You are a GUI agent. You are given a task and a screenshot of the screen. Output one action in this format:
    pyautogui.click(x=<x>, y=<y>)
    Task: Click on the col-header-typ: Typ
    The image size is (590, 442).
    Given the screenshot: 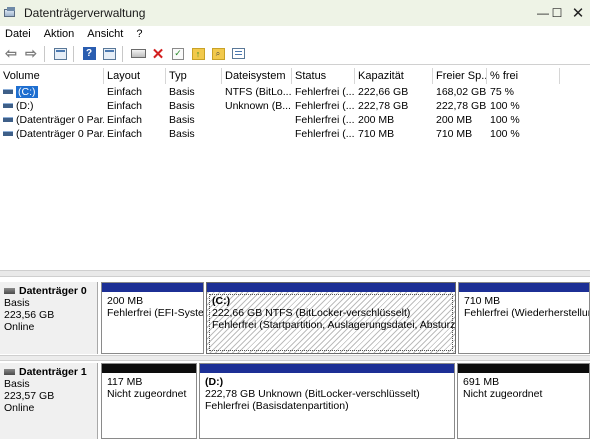 What is the action you would take?
    pyautogui.click(x=194, y=76)
    